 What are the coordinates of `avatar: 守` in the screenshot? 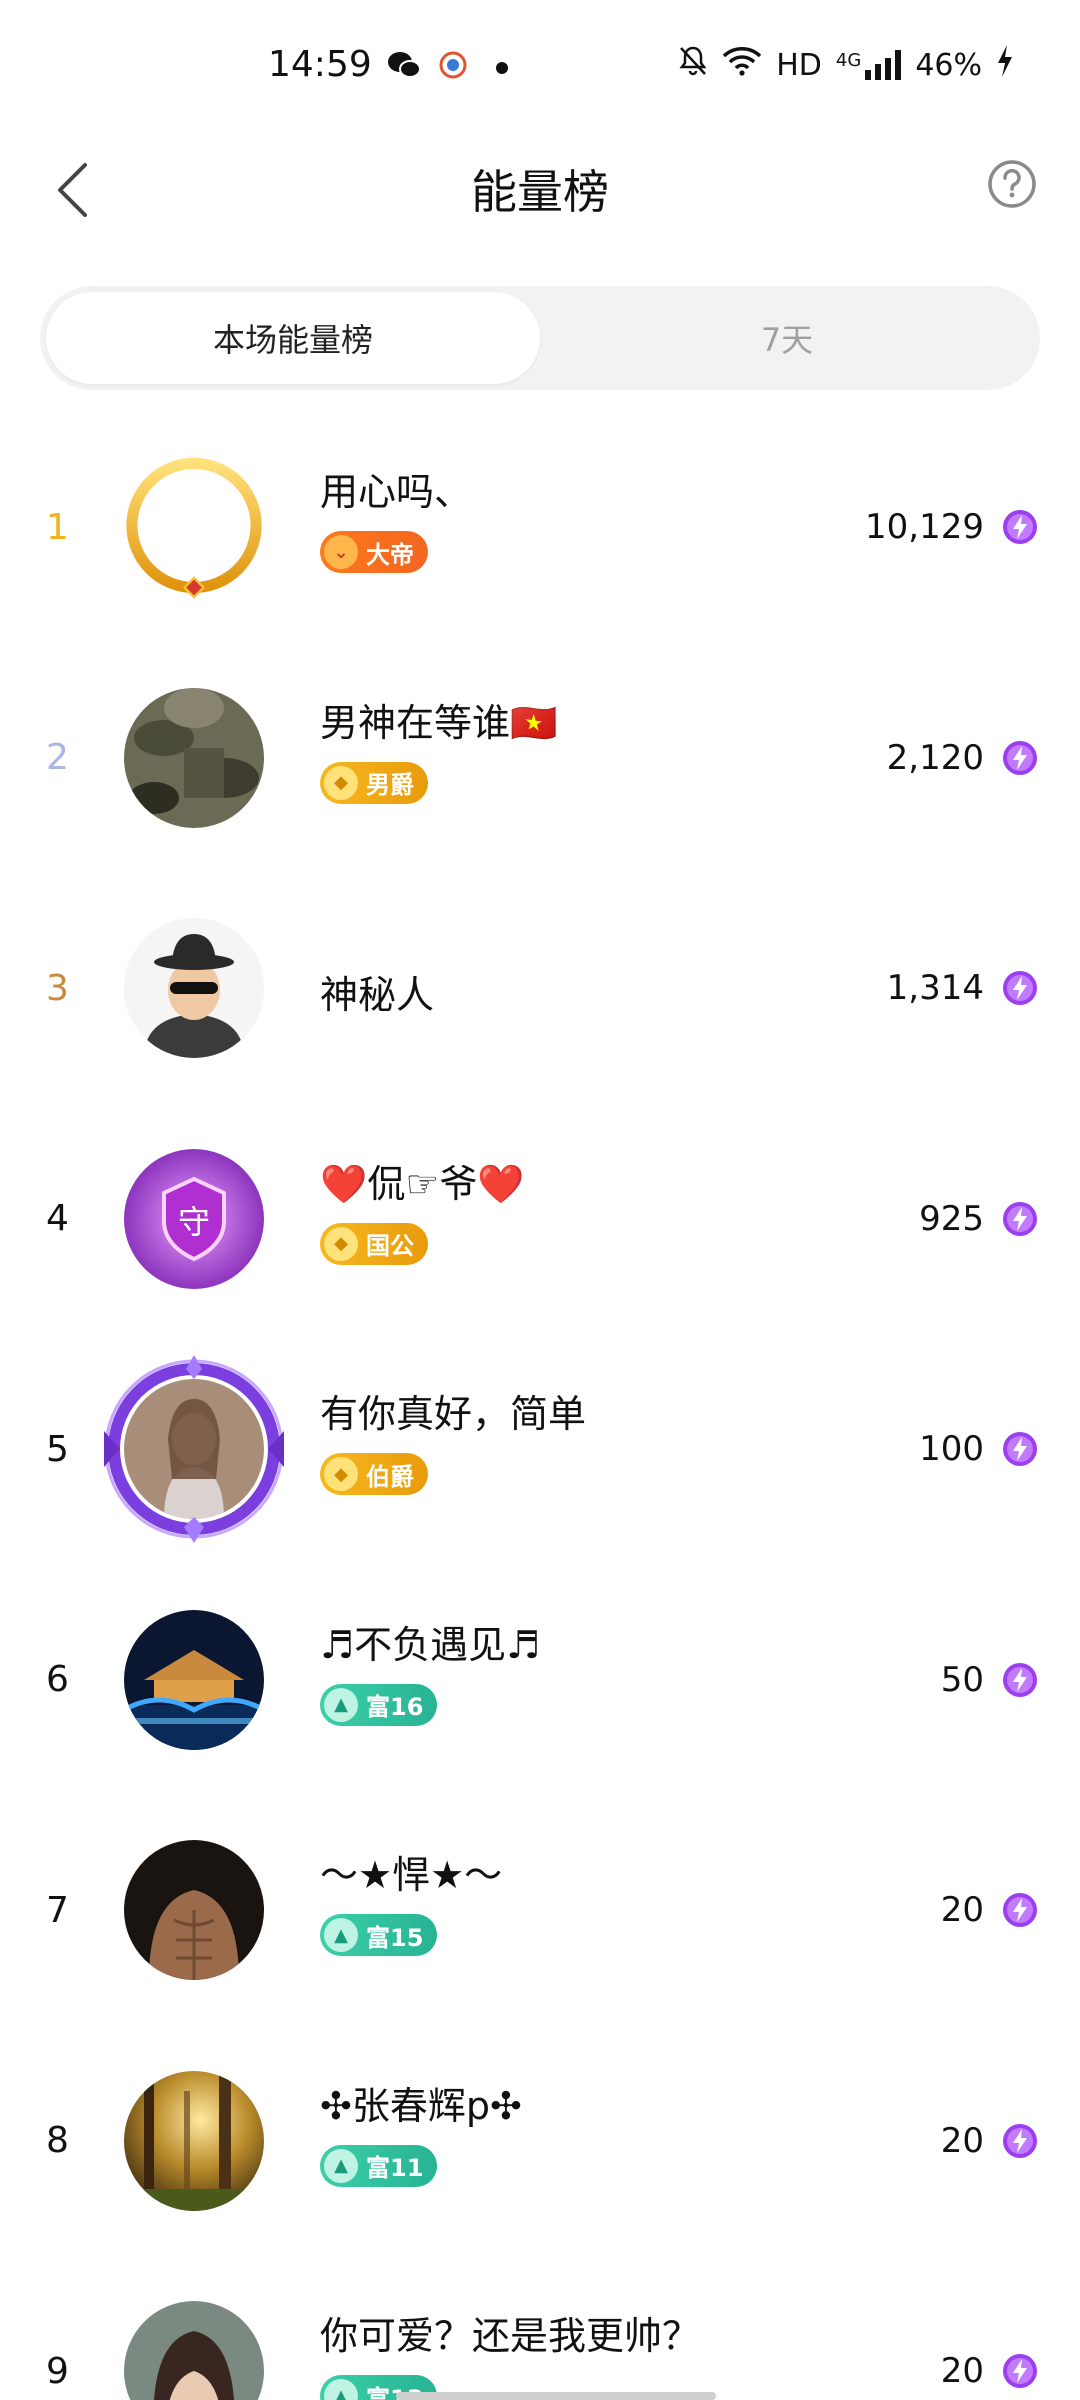 It's located at (194, 1218).